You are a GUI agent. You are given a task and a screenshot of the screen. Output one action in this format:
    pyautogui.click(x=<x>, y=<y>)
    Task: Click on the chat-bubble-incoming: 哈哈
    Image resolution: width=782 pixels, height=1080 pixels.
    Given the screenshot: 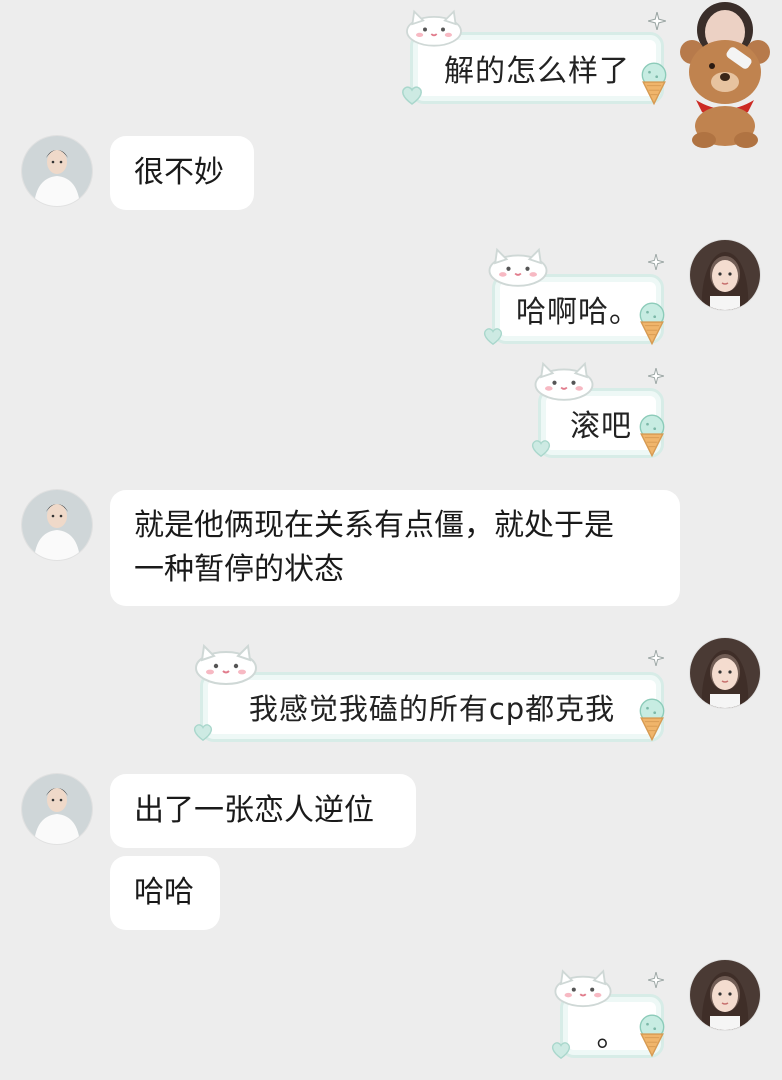 What is the action you would take?
    pyautogui.click(x=165, y=893)
    